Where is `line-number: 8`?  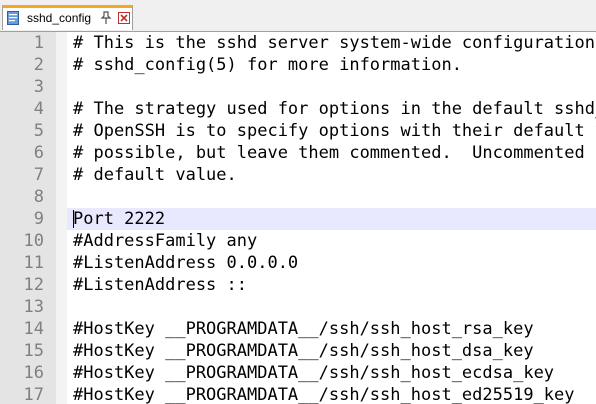 line-number: 8 is located at coordinates (38, 197).